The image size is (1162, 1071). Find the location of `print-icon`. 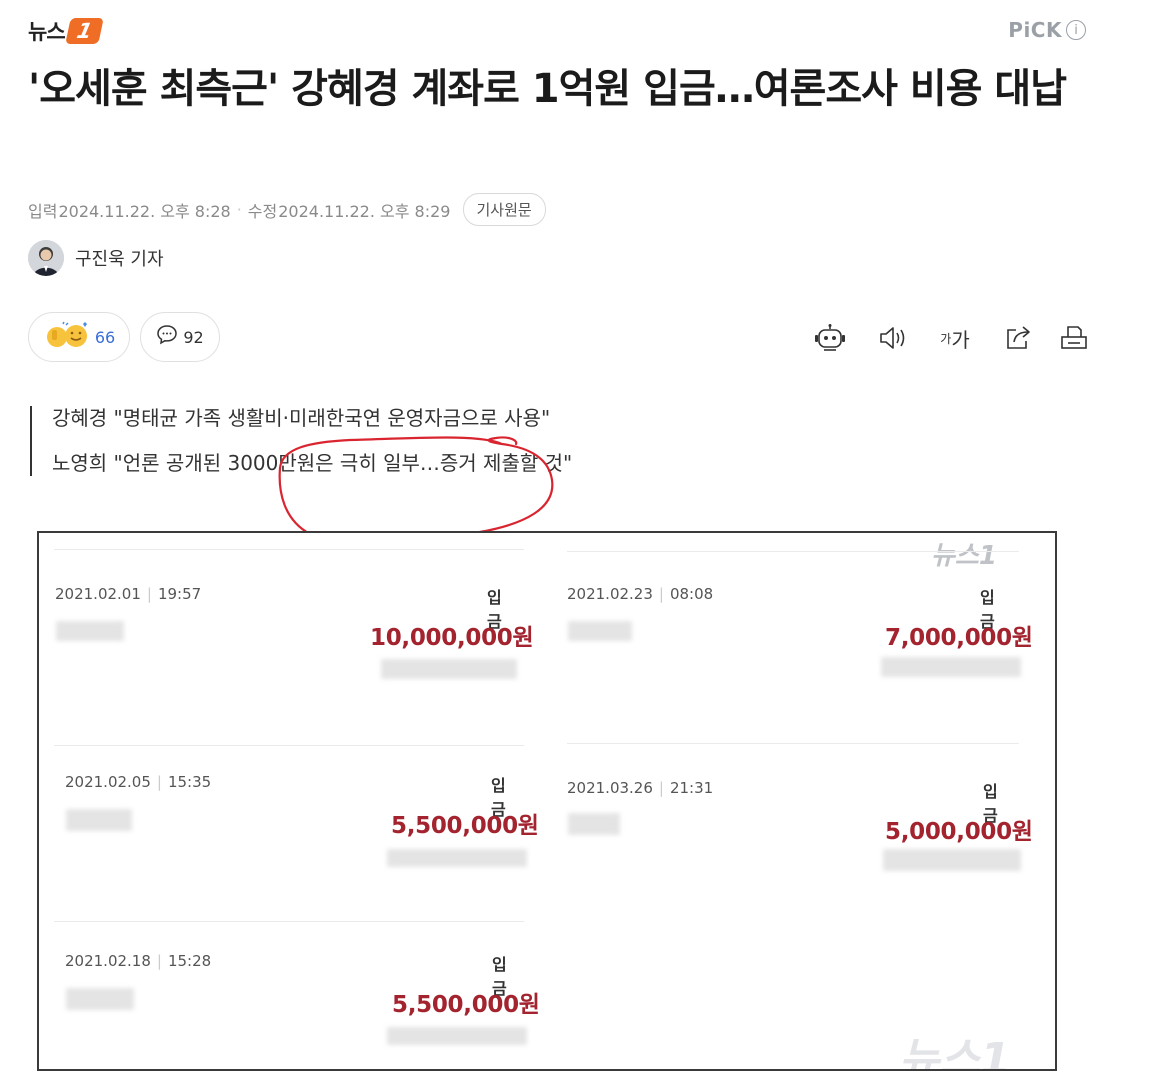

print-icon is located at coordinates (1074, 338).